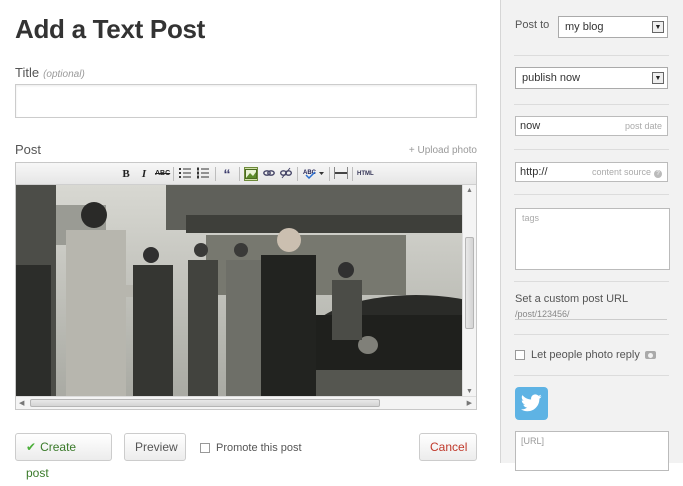  What do you see at coordinates (126, 174) in the screenshot?
I see `bold-button: B` at bounding box center [126, 174].